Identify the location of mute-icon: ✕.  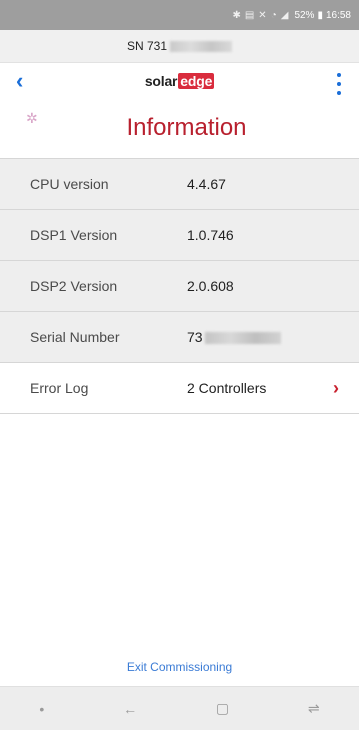
(262, 15).